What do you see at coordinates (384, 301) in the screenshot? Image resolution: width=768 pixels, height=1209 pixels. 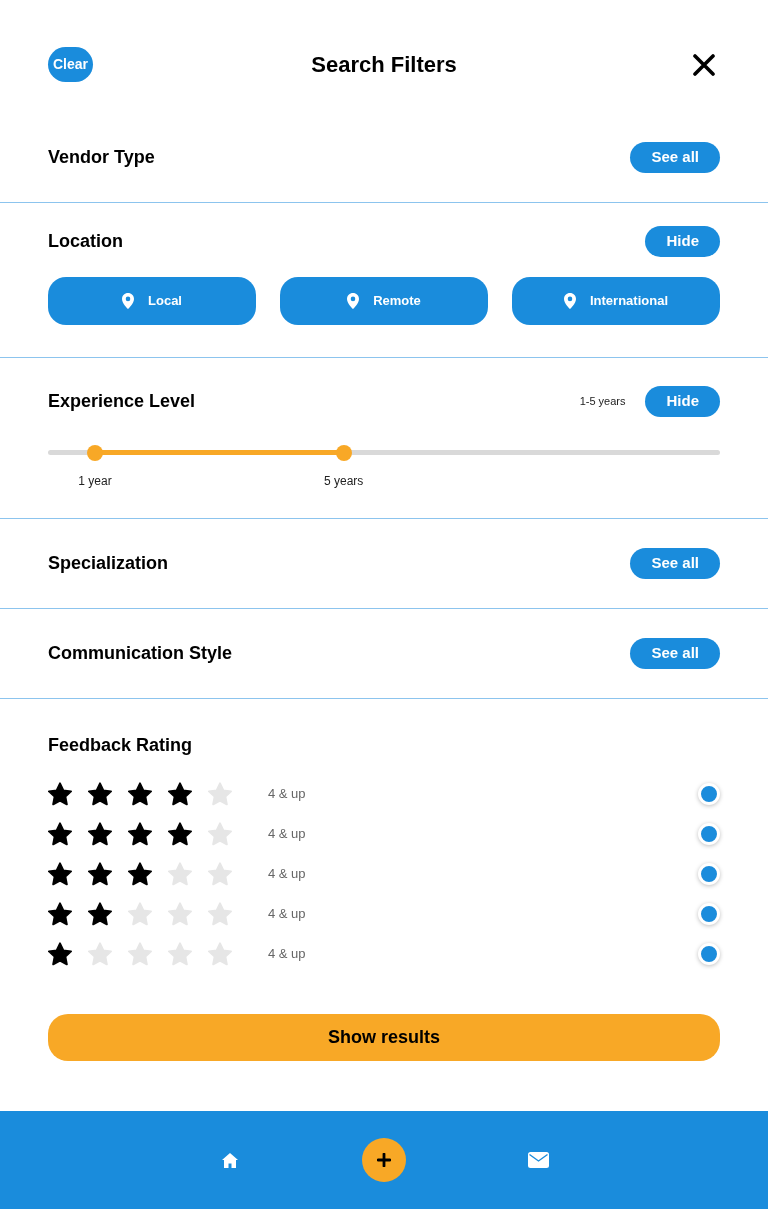 I see `location-chip: Remote` at bounding box center [384, 301].